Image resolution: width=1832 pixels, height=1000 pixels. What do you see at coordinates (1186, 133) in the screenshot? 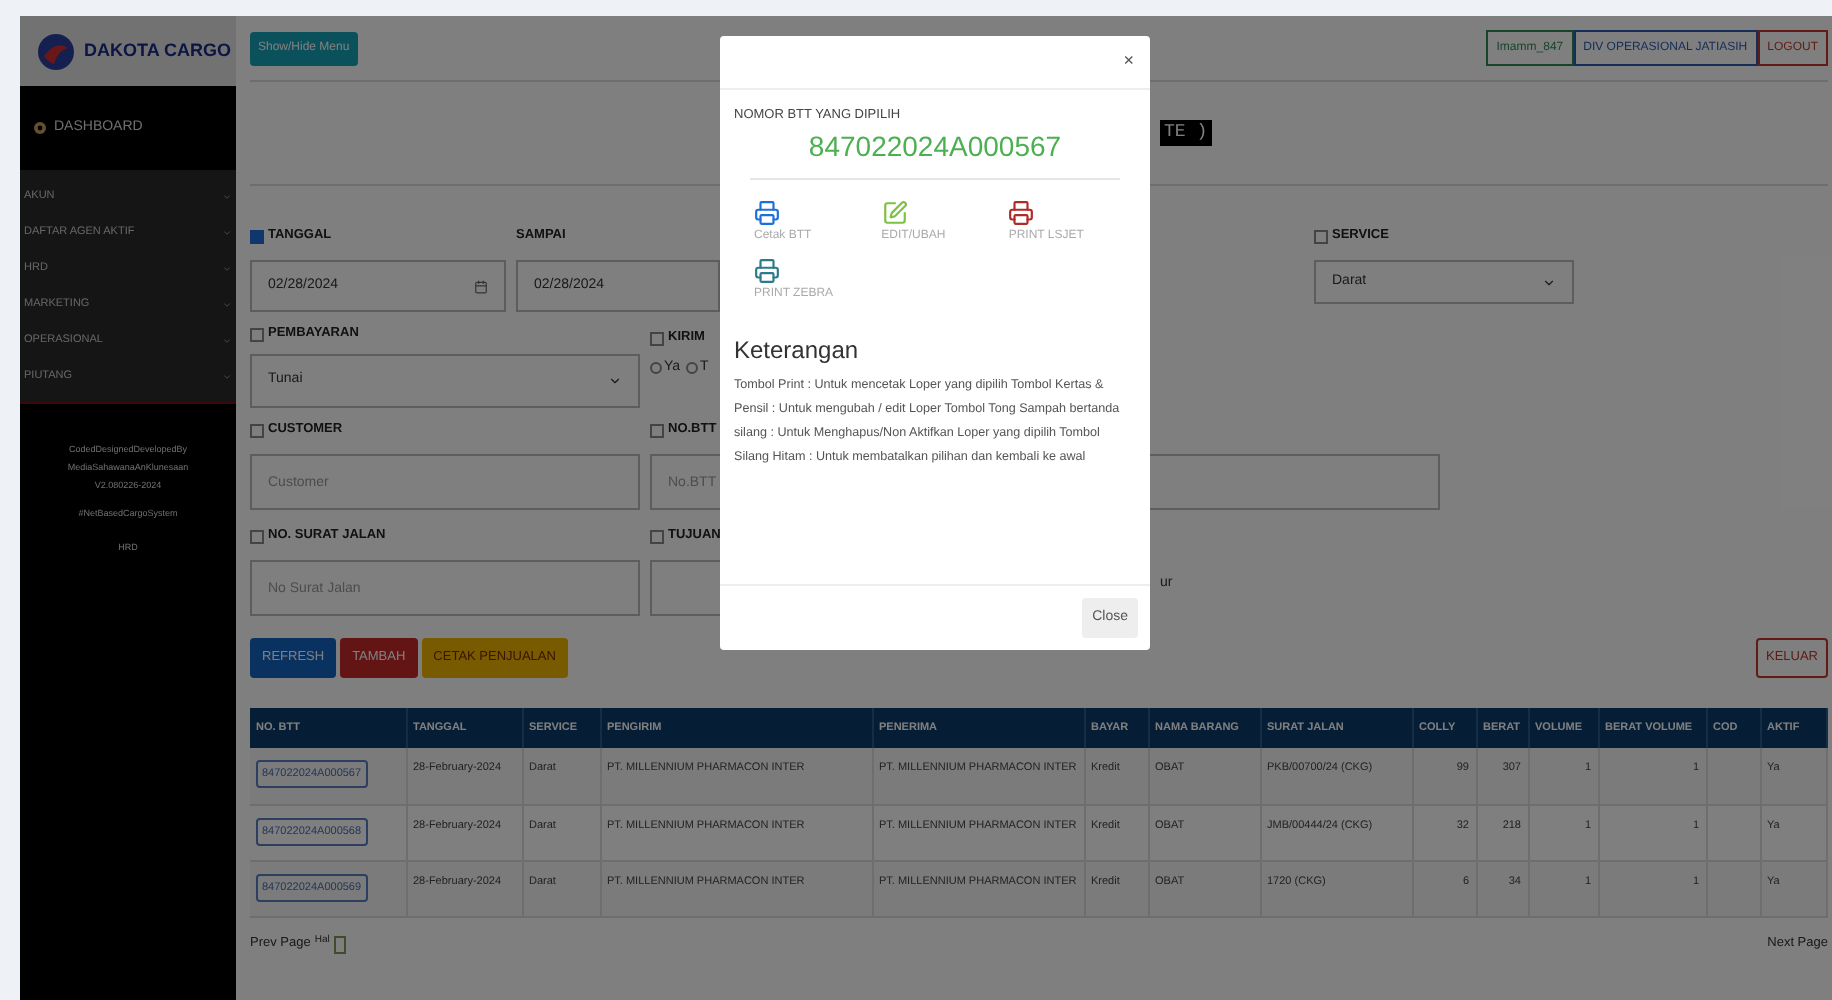
I see `page-title: TE )` at bounding box center [1186, 133].